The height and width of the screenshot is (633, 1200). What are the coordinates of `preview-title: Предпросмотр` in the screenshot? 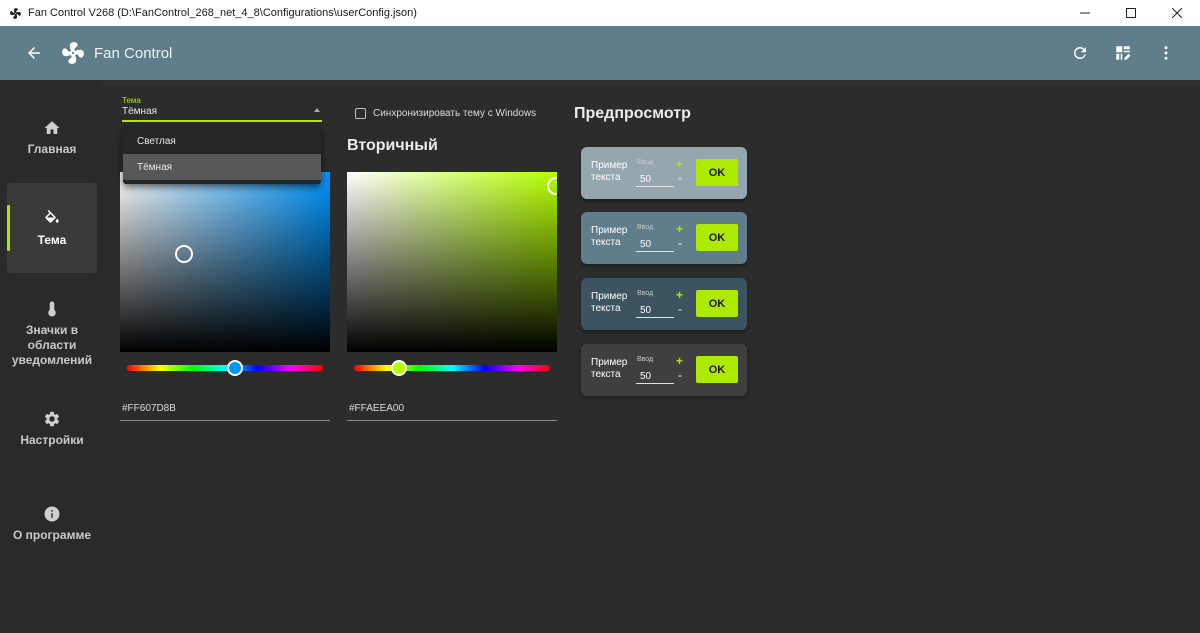 It's located at (632, 113).